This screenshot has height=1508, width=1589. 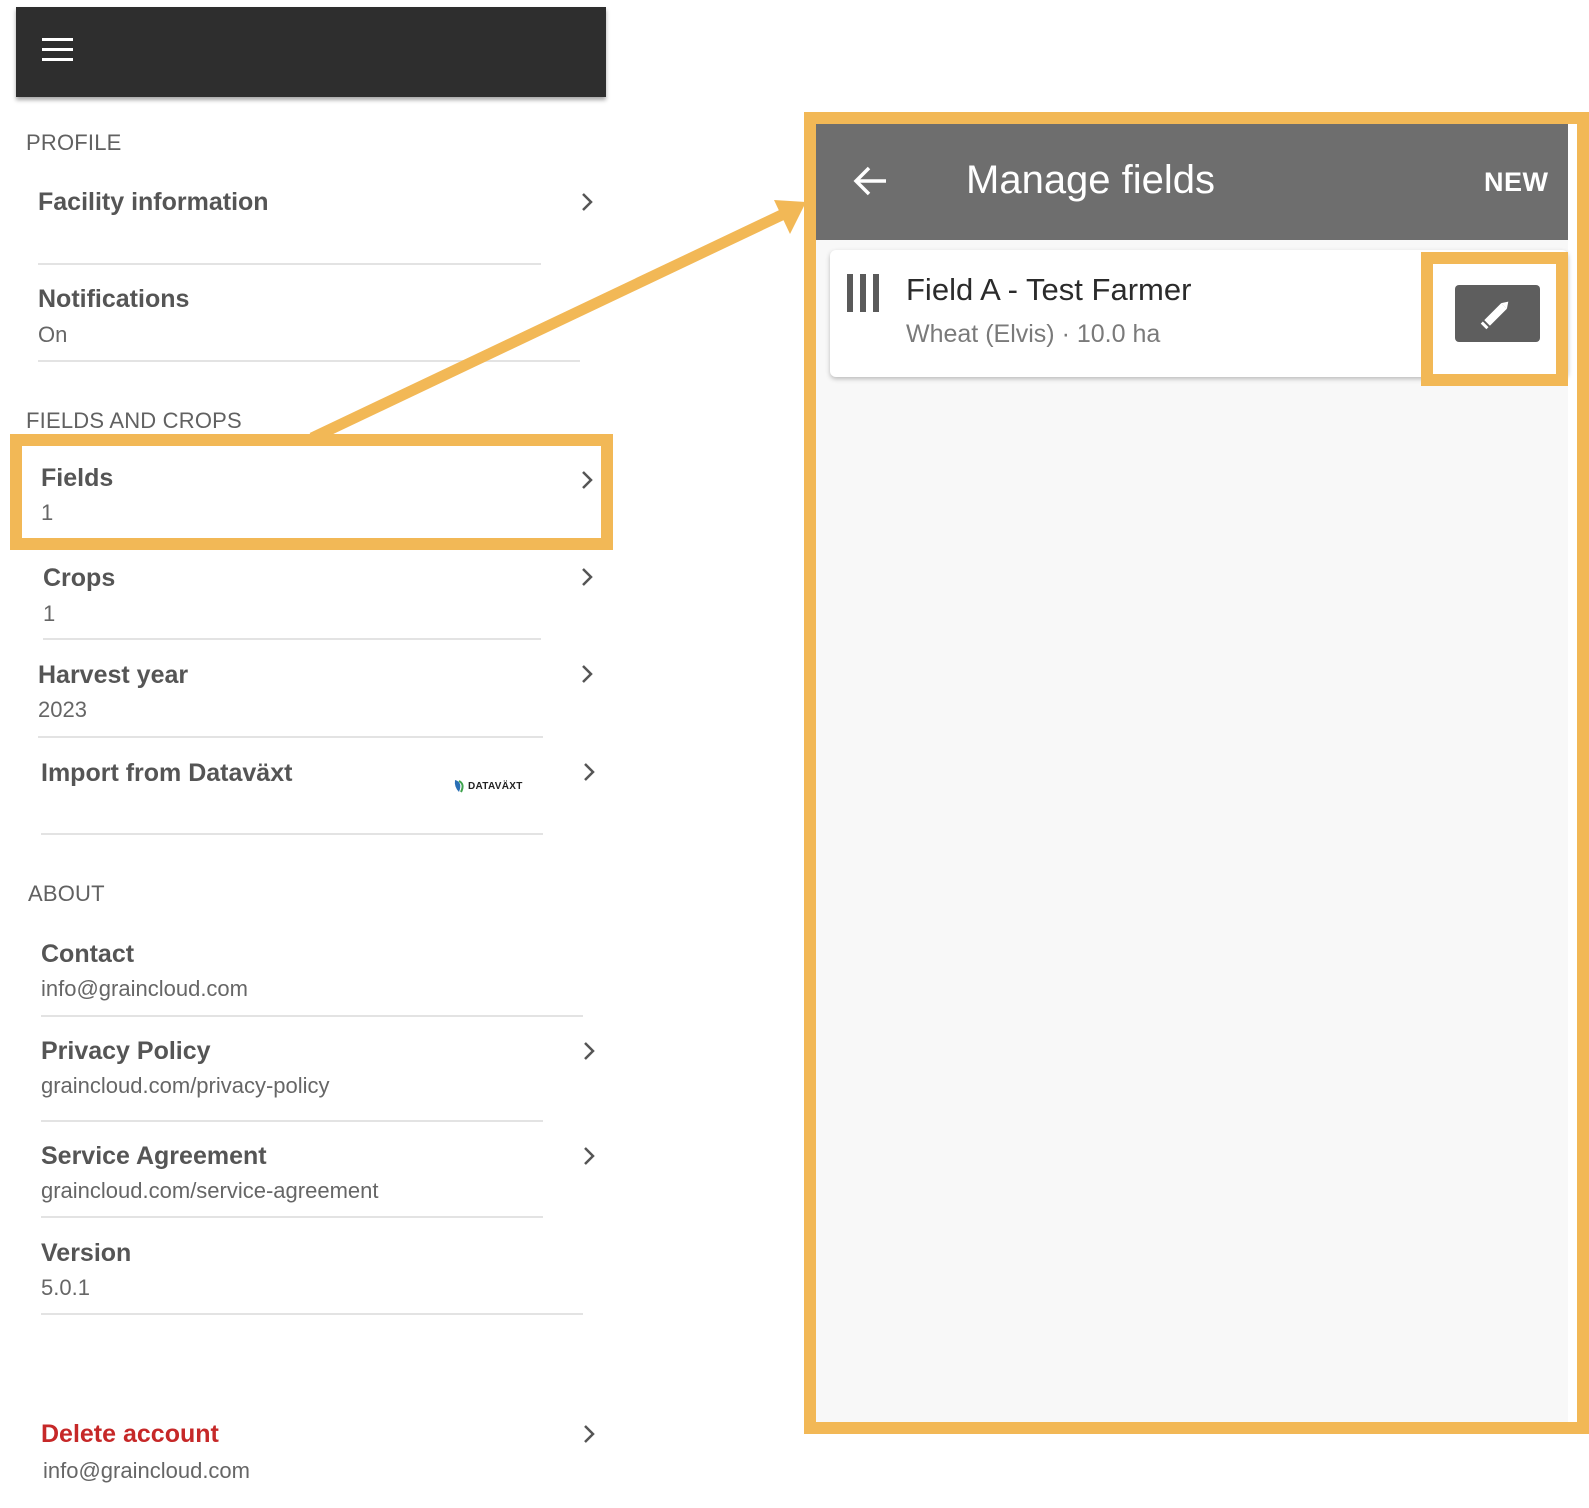 I want to click on fields-highlight-box, so click(x=311, y=492).